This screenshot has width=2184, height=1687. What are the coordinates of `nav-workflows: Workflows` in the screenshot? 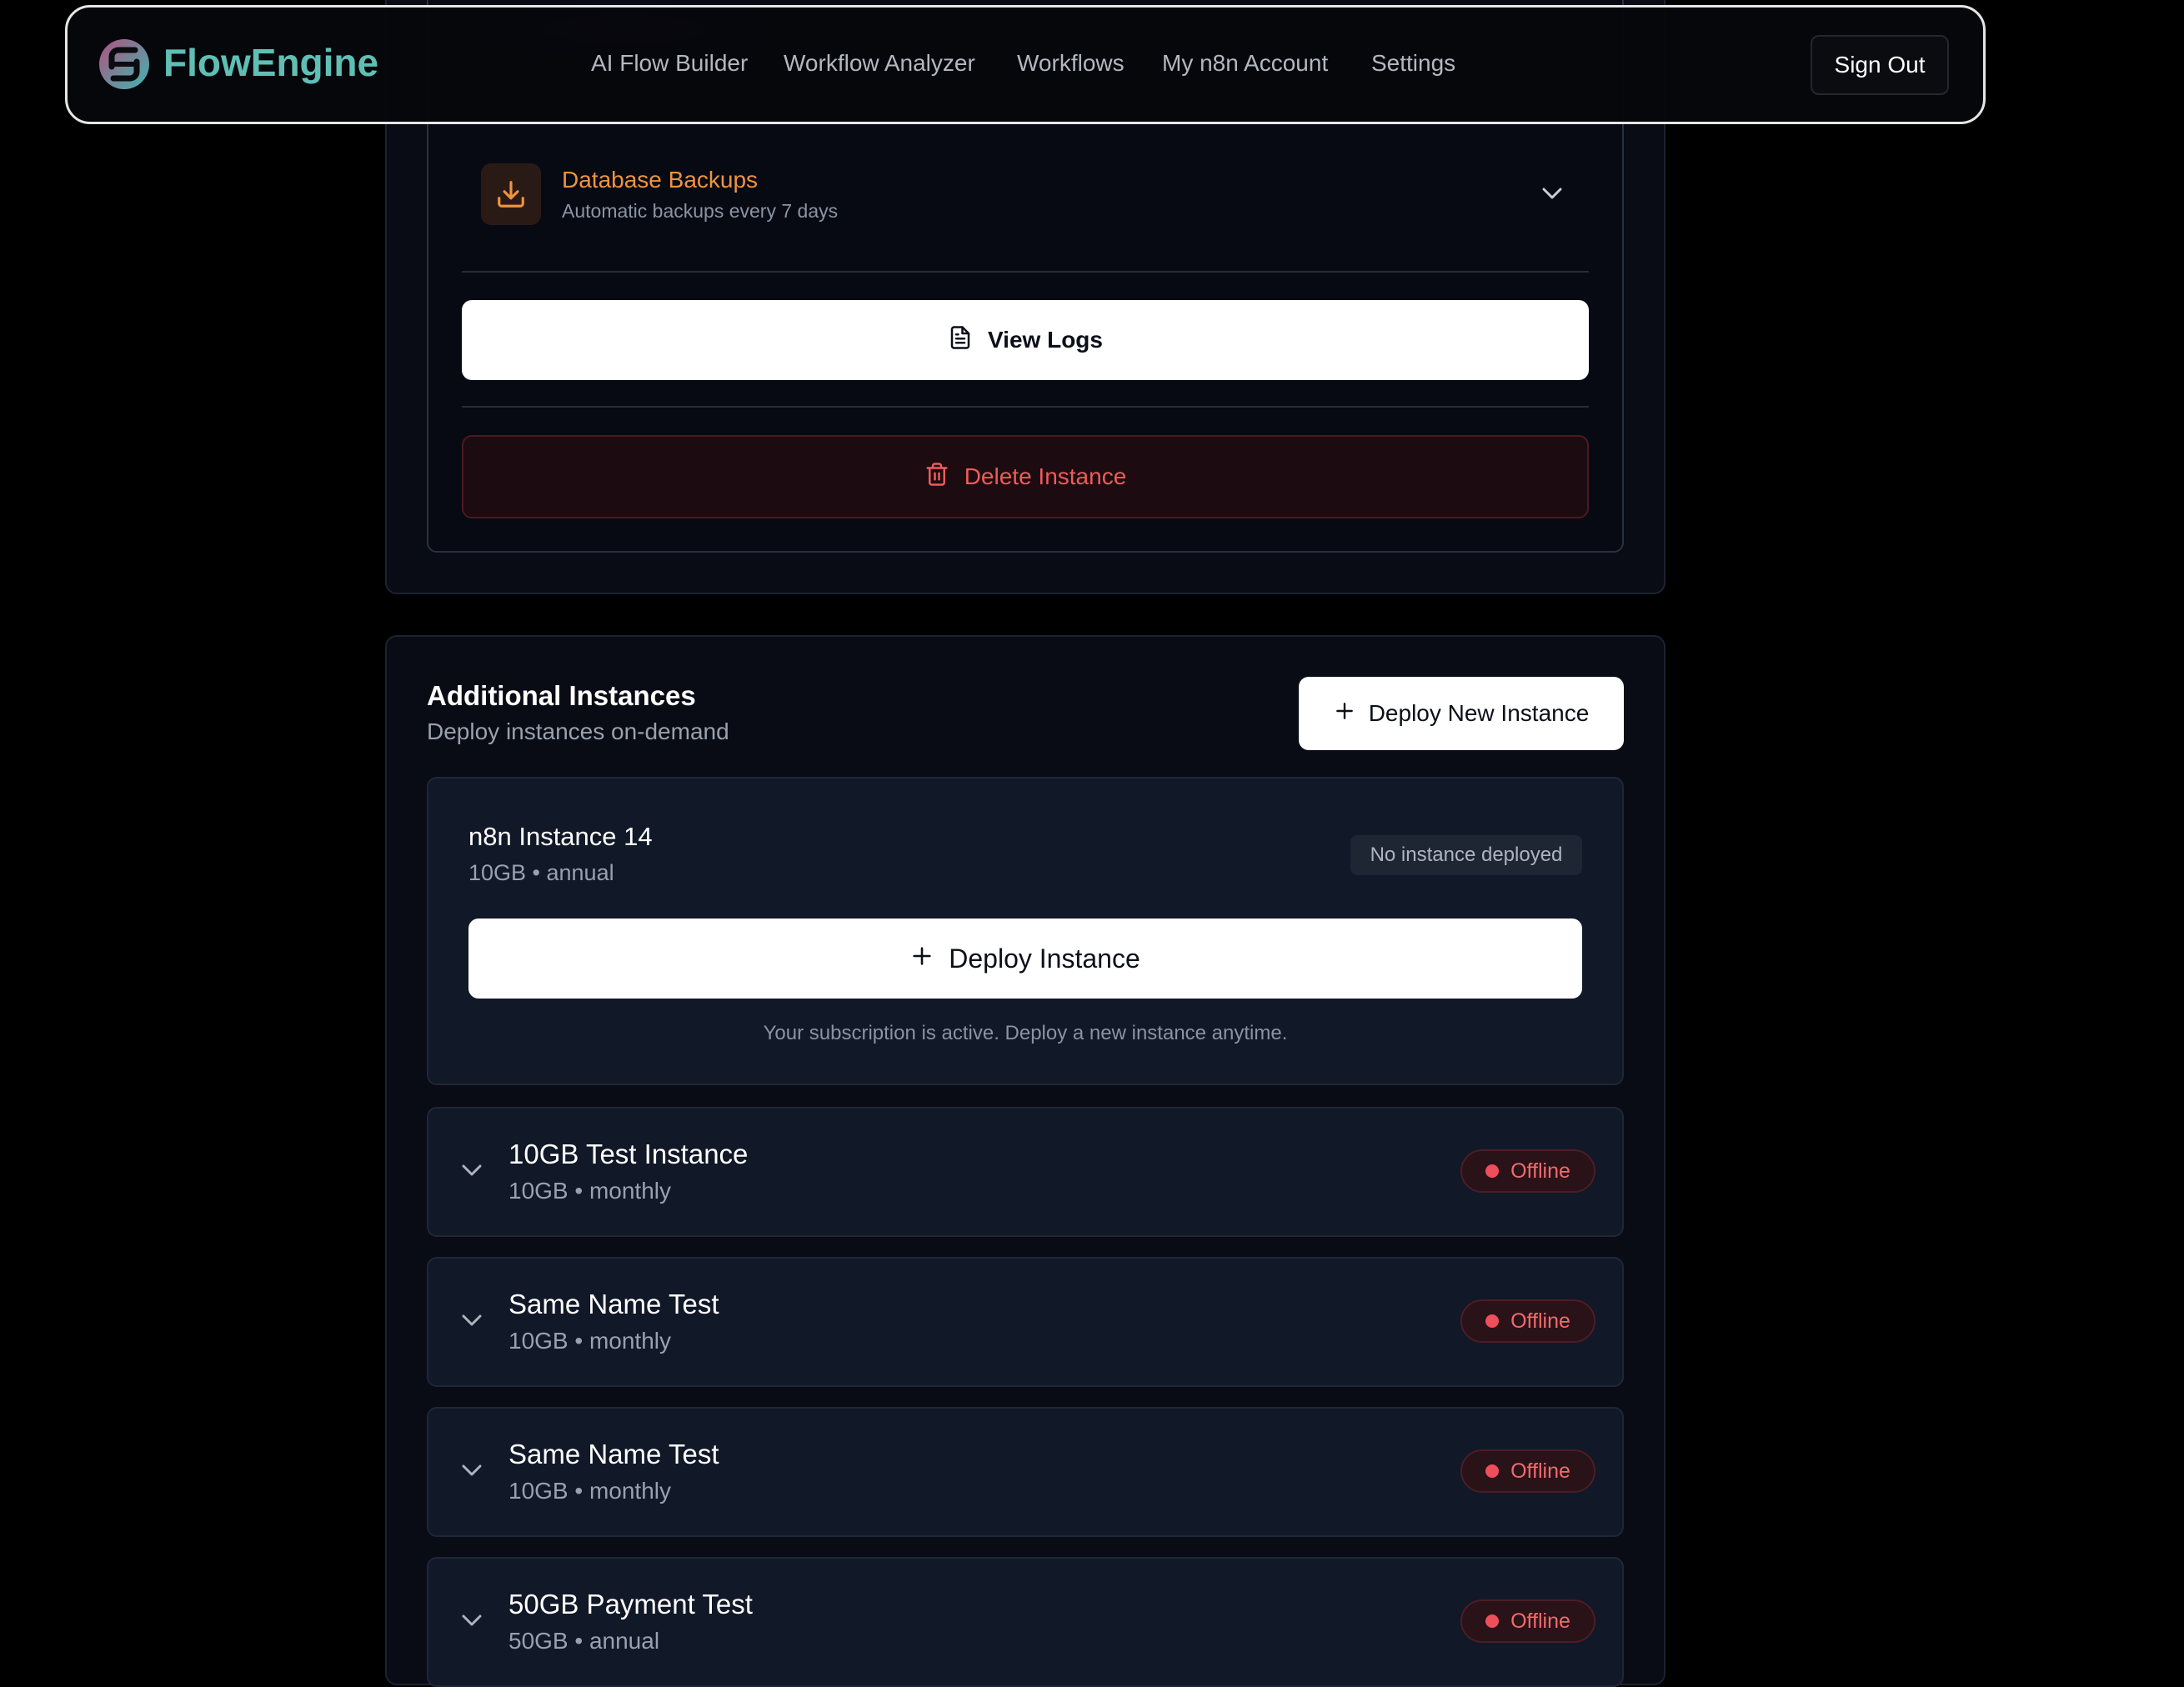 It's located at (1071, 63).